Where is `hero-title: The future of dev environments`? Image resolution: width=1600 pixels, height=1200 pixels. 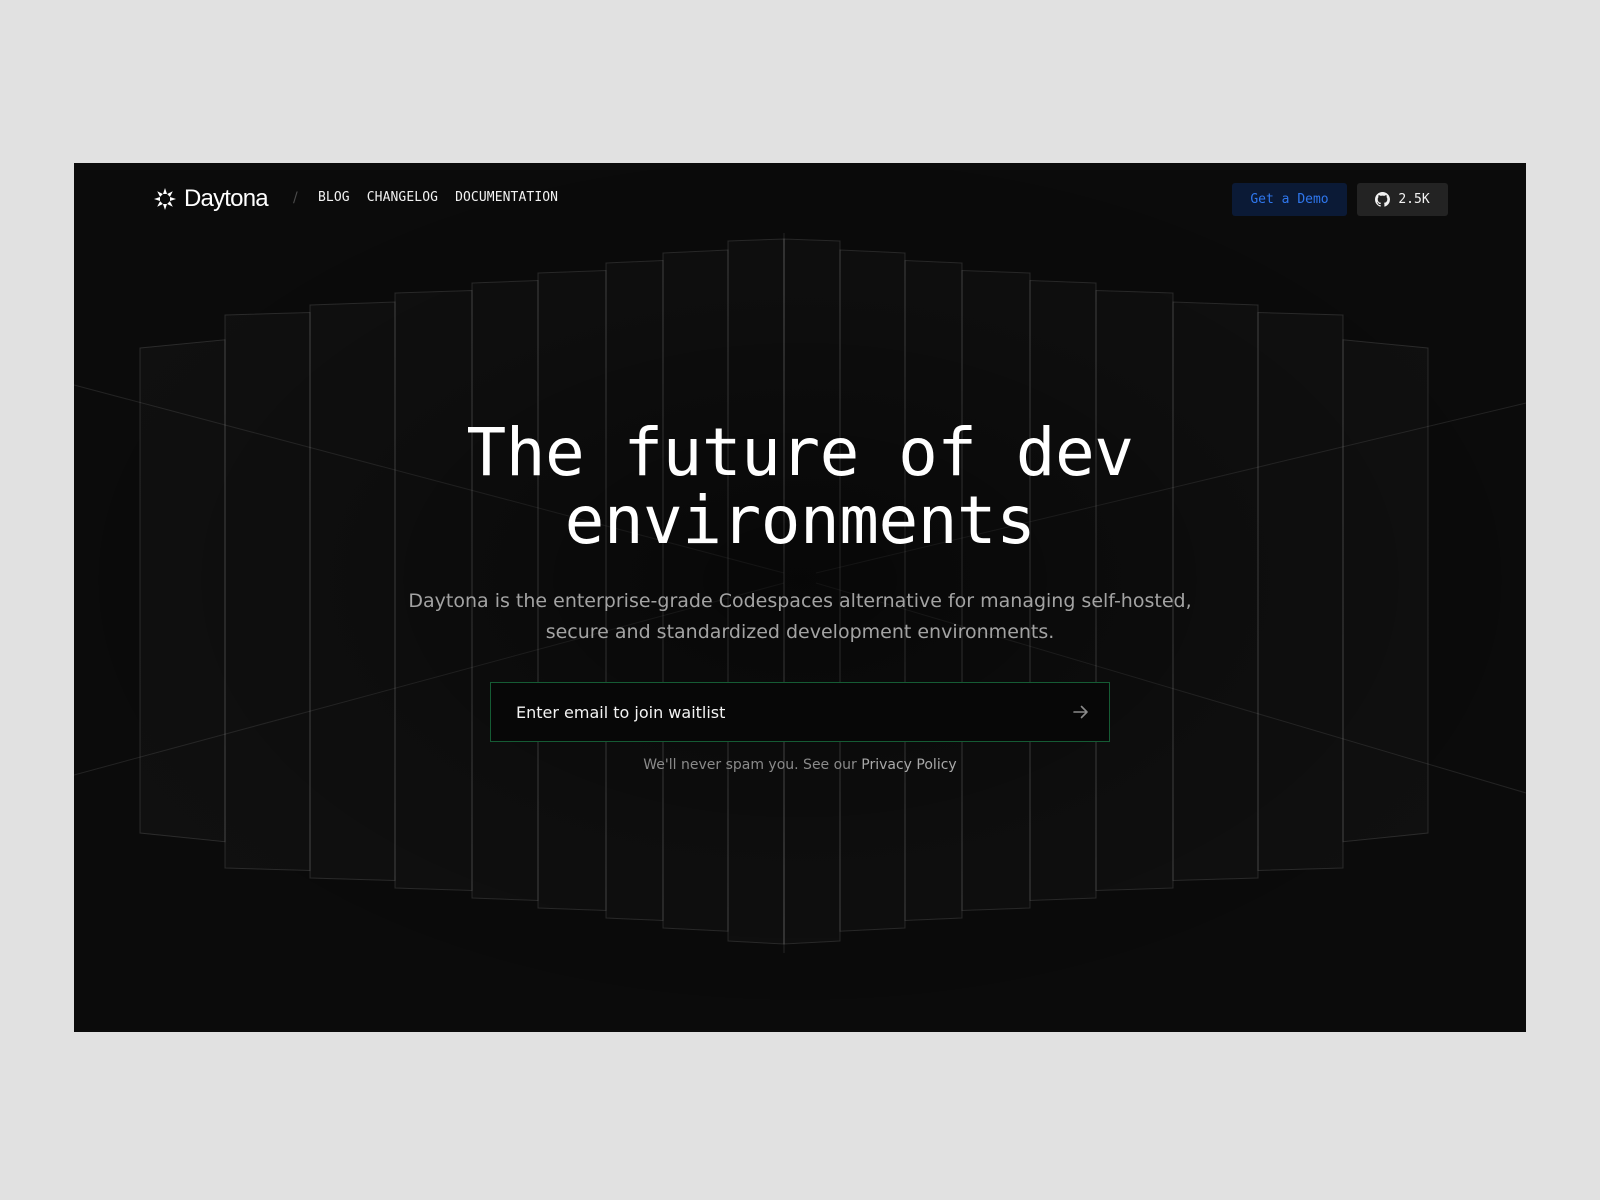 hero-title: The future of dev environments is located at coordinates (800, 487).